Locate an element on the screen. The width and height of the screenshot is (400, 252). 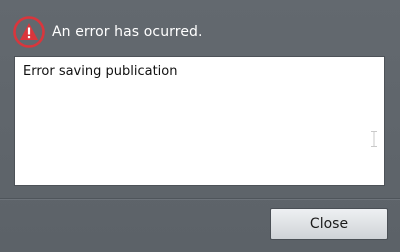
close-button: Close is located at coordinates (329, 224).